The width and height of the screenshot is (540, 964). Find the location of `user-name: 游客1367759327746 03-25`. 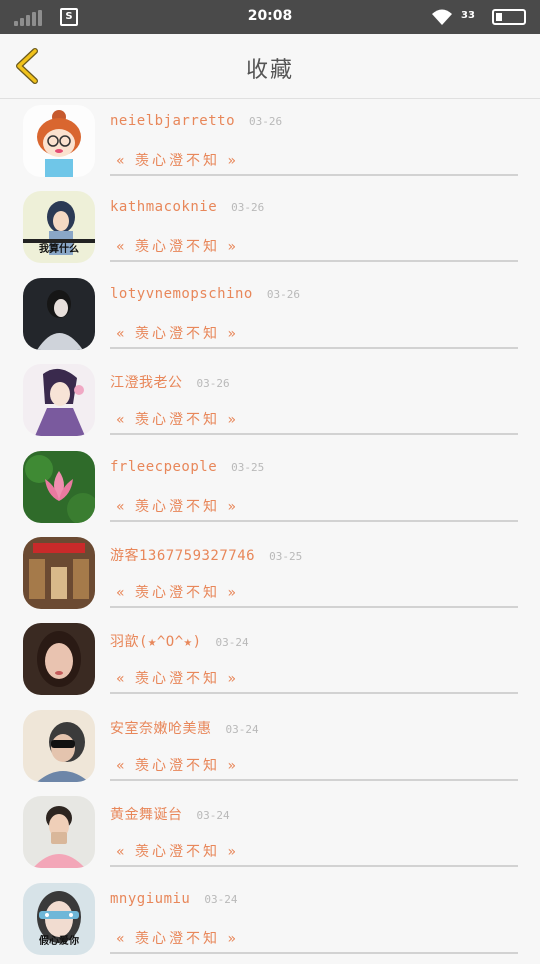

user-name: 游客1367759327746 03-25 is located at coordinates (206, 555).